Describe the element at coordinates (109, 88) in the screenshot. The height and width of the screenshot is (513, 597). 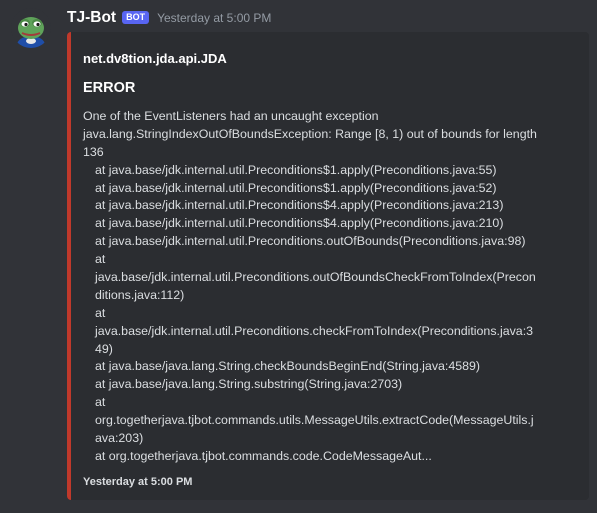
I see `embed-title: ERROR` at that location.